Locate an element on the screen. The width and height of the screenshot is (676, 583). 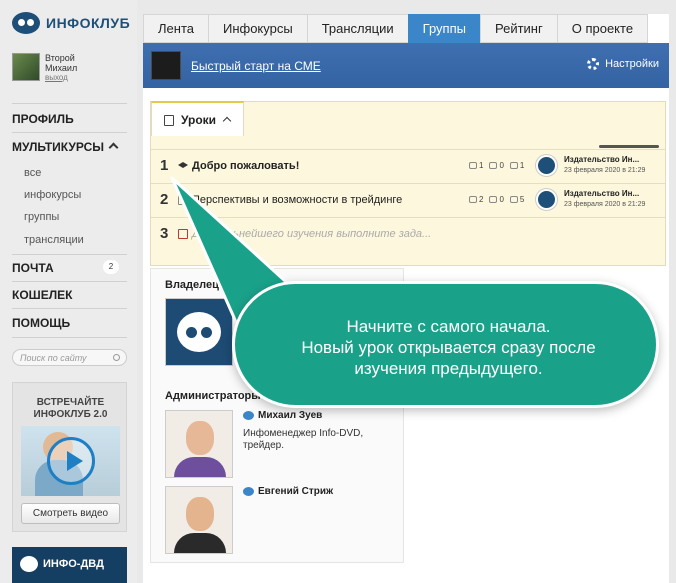
promo-video-thumbnail is located at coordinates (70, 461).